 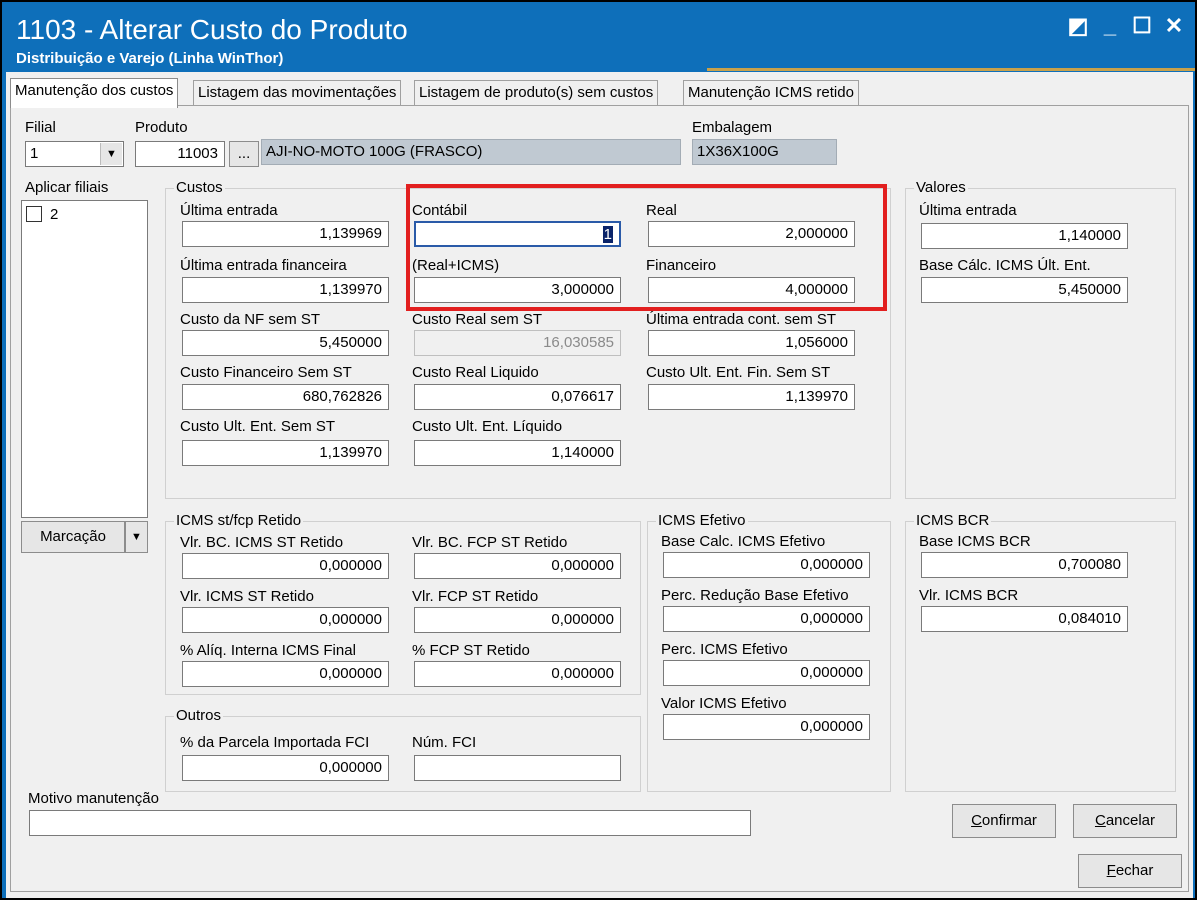 I want to click on perc-icms-field: 0,000000, so click(x=766, y=673).